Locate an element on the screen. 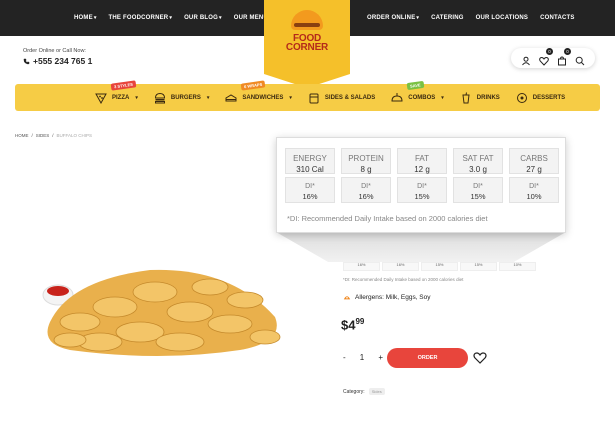 Image resolution: width=615 pixels, height=430 pixels. category-item-burgers: BURGERS ▾ is located at coordinates (181, 98).